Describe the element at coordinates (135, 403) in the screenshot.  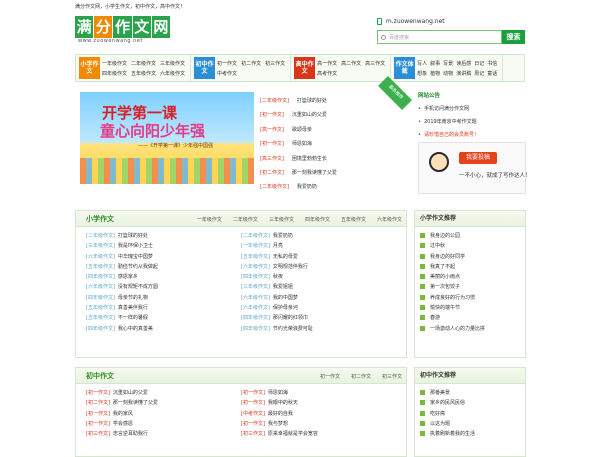
I see `article-title: 那一刻我读懂了父爱` at that location.